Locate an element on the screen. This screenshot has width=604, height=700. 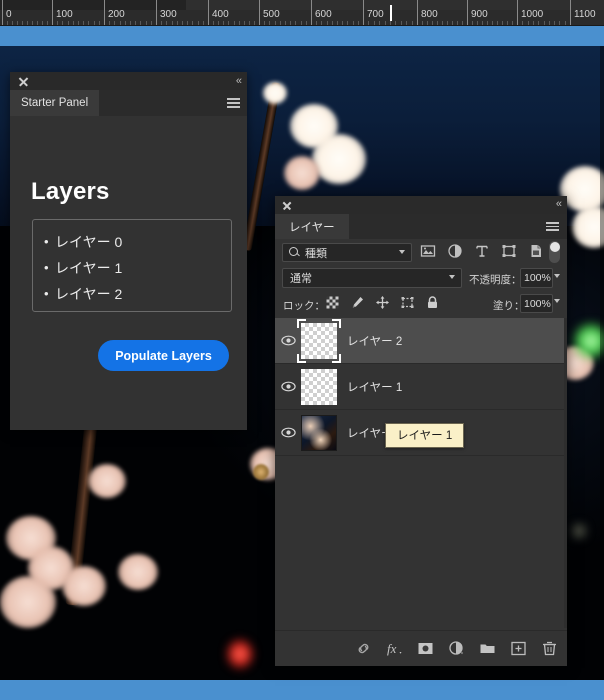
starter-panel-tab-label: Starter Panel is located at coordinates (55, 103).